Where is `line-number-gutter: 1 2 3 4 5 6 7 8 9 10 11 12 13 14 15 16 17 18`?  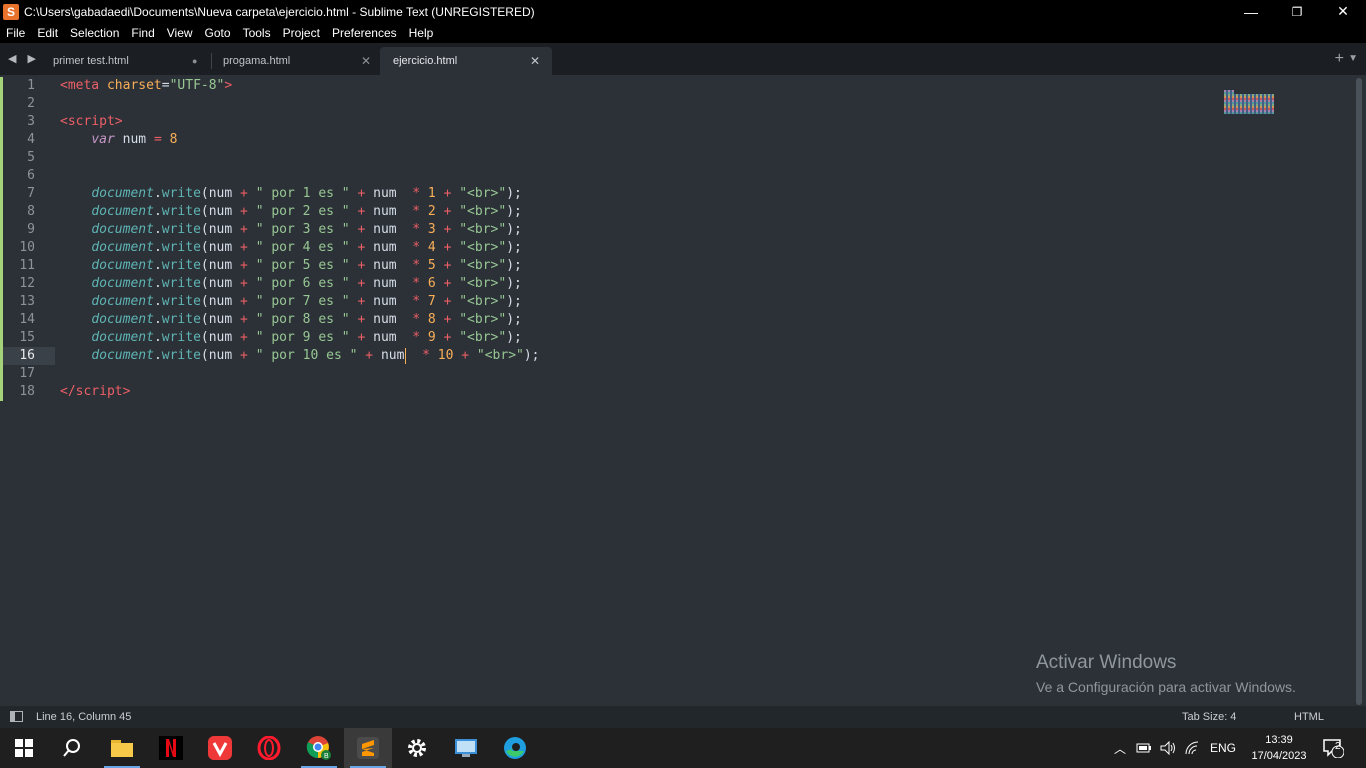
line-number-gutter: 1 2 3 4 5 6 7 8 9 10 11 12 13 14 15 16 17 18 is located at coordinates (27, 390).